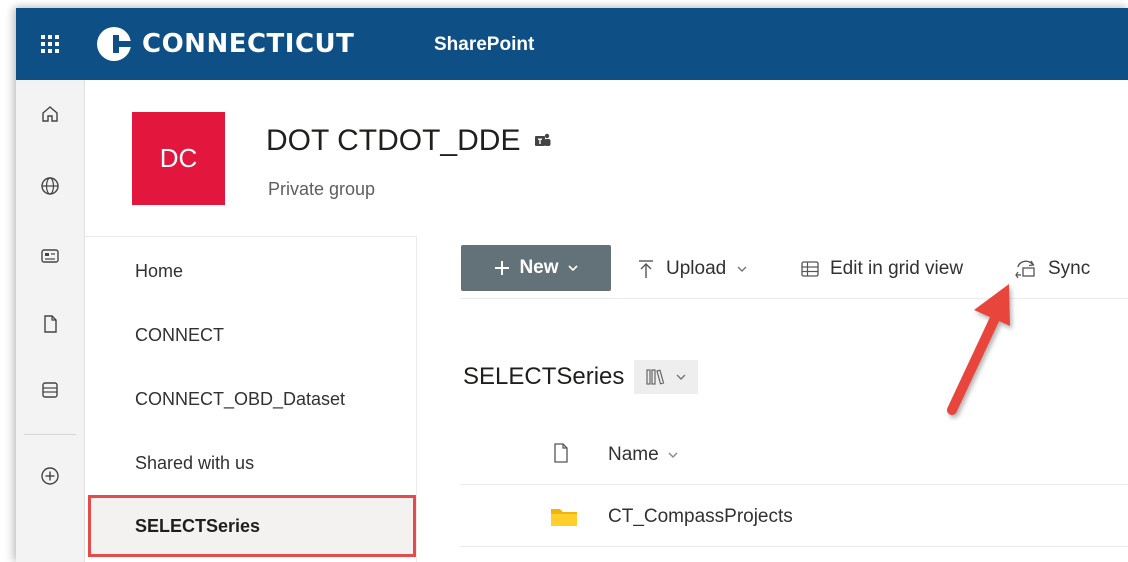 The image size is (1128, 562). What do you see at coordinates (250, 271) in the screenshot?
I see `nav-item-home: Home` at bounding box center [250, 271].